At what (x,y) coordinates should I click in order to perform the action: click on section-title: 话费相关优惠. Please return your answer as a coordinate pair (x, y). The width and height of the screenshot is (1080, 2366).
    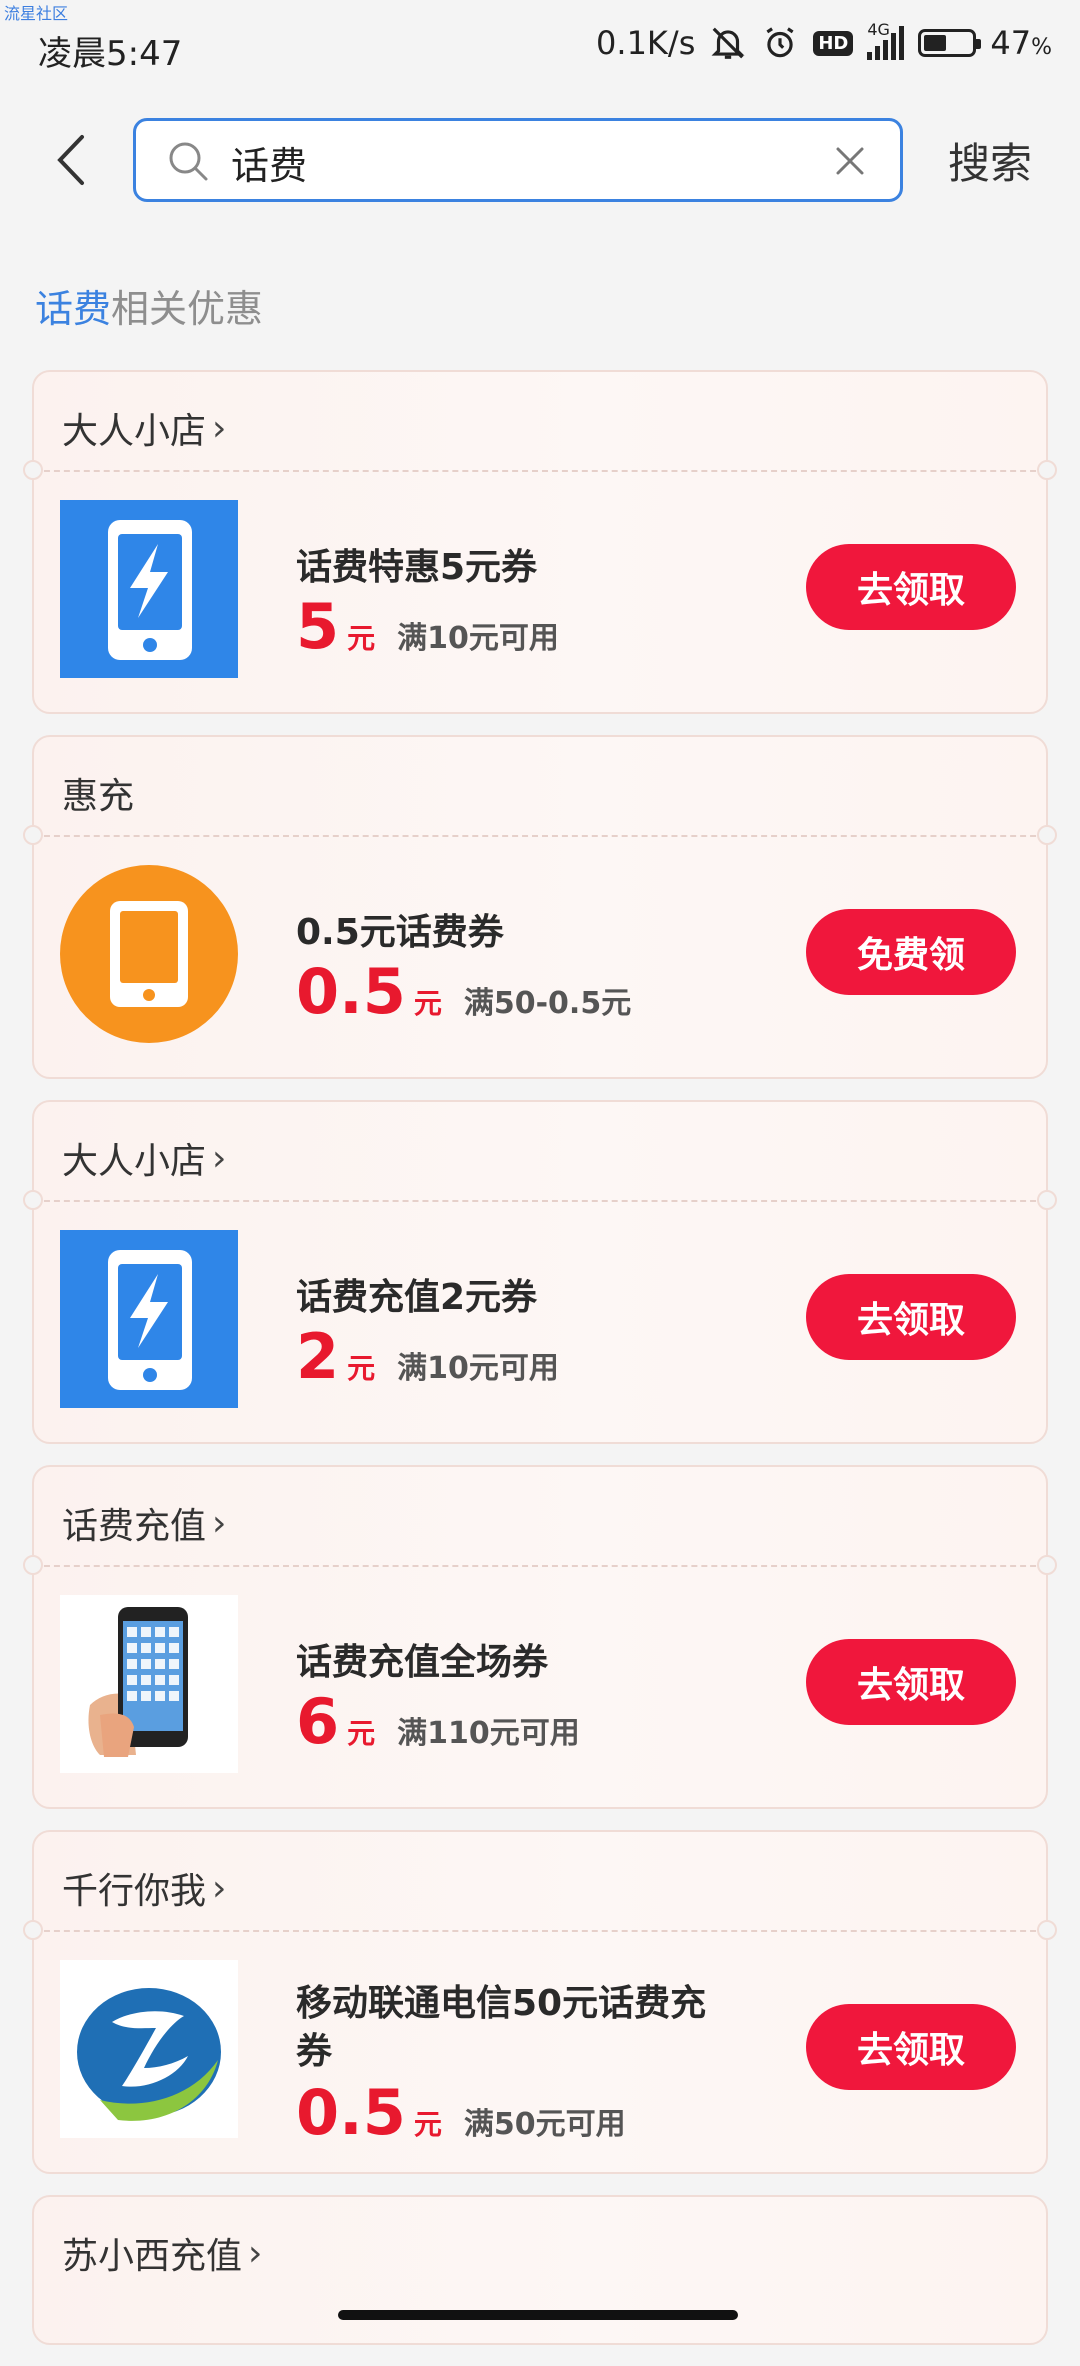
    Looking at the image, I should click on (149, 305).